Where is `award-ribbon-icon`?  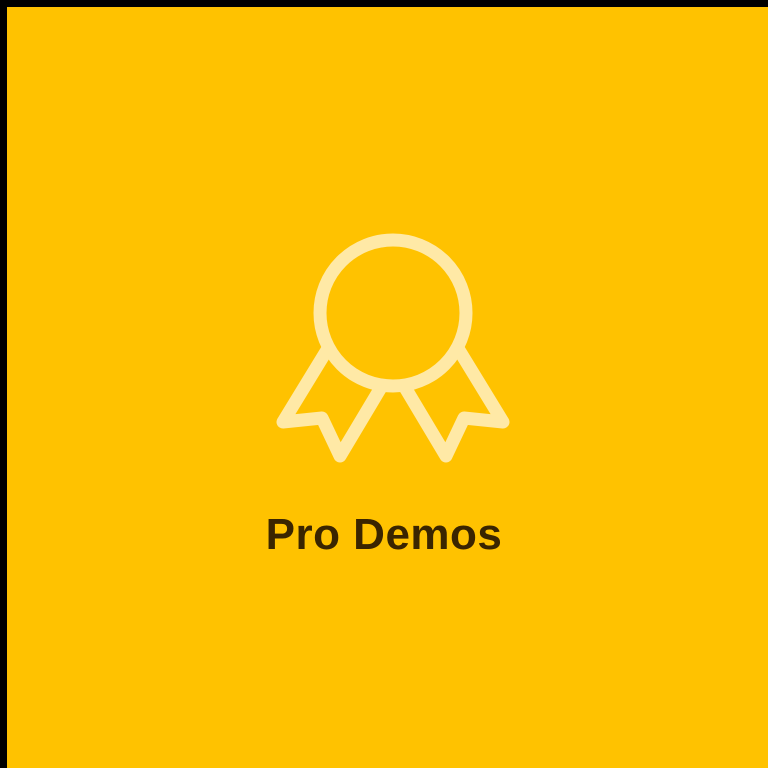 award-ribbon-icon is located at coordinates (393, 352).